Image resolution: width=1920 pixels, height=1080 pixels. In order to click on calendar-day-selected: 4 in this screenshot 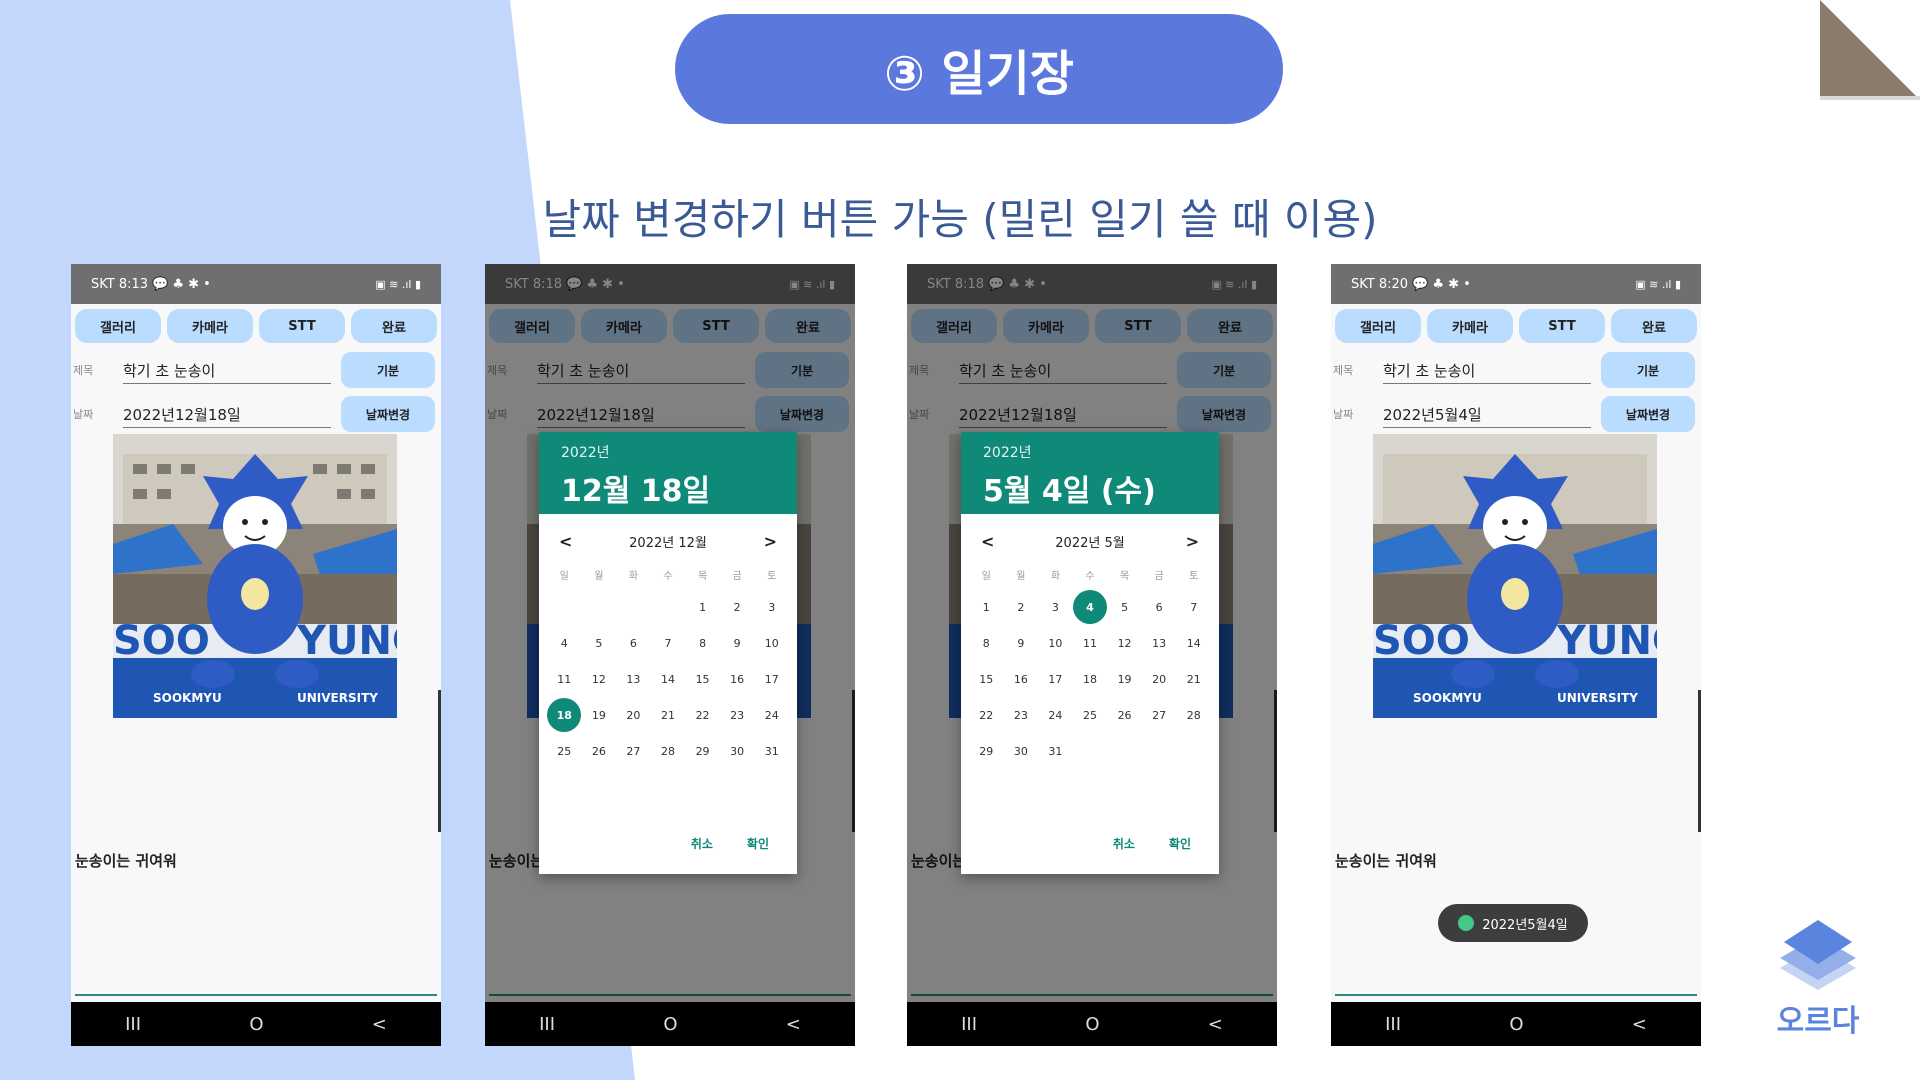, I will do `click(1090, 607)`.